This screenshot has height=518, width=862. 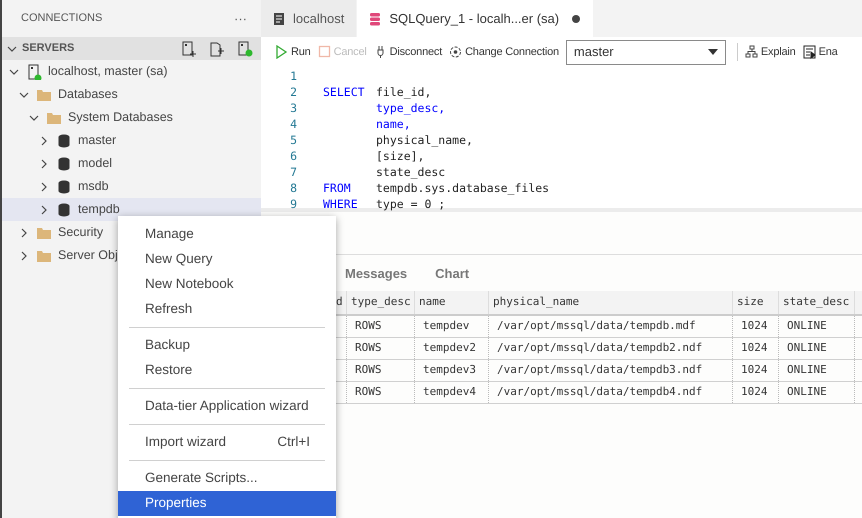 What do you see at coordinates (611, 392) in the screenshot?
I see `table-cell: /var/opt/mssql/data/tempdb4.ndf` at bounding box center [611, 392].